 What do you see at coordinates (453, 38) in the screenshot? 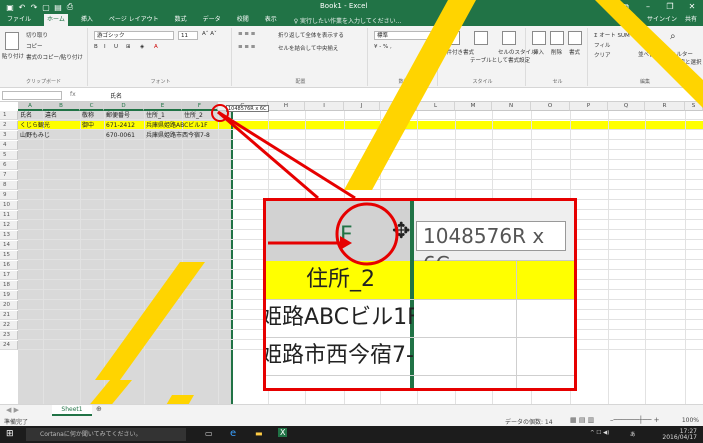
I see `conditional-format-icon` at bounding box center [453, 38].